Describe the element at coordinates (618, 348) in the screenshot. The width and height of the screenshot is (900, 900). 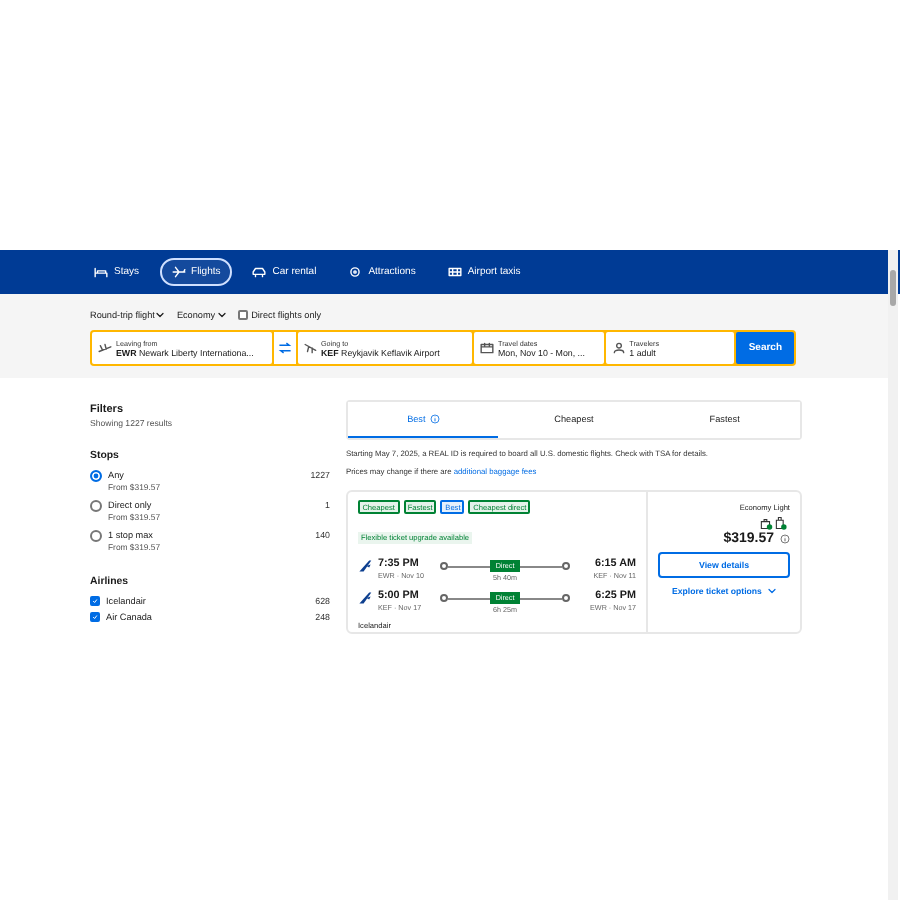
I see `person-icon` at that location.